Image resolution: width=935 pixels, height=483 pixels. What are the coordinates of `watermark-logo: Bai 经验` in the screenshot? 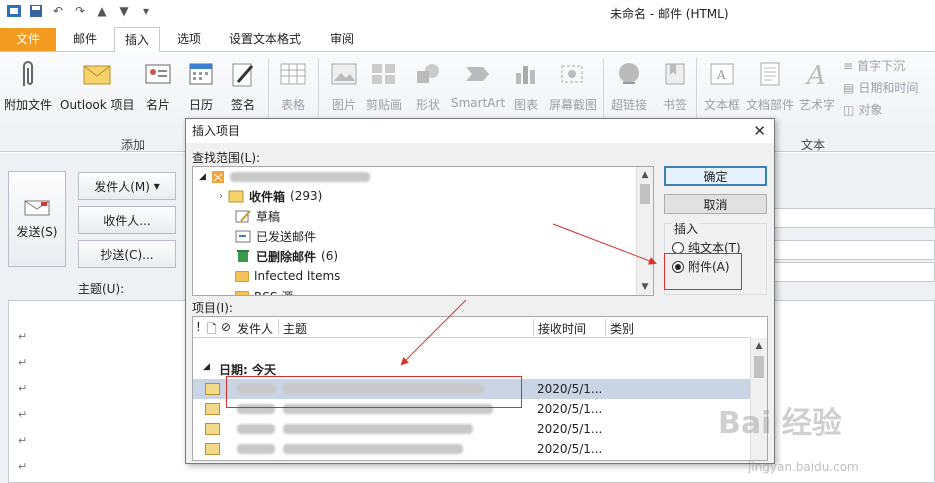 It's located at (780, 423).